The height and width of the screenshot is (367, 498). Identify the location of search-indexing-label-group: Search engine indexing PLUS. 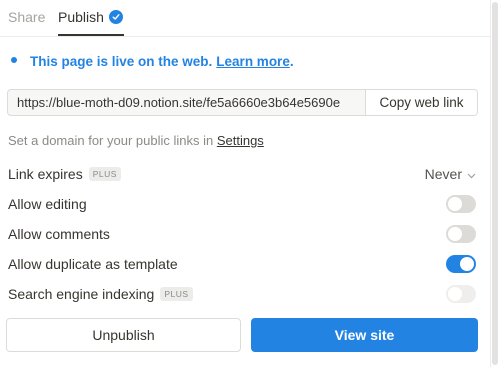
(100, 294).